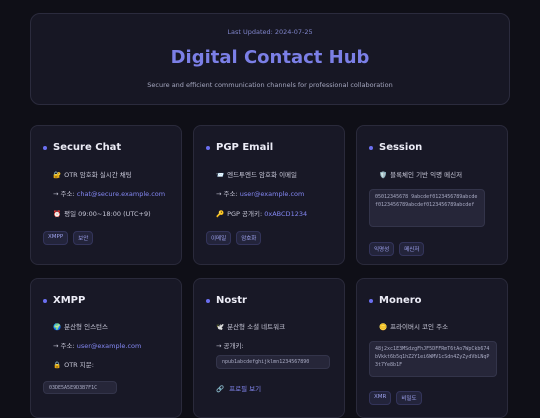 Image resolution: width=540 pixels, height=418 pixels. Describe the element at coordinates (57, 327) in the screenshot. I see `globe-icon: 🌍` at that location.